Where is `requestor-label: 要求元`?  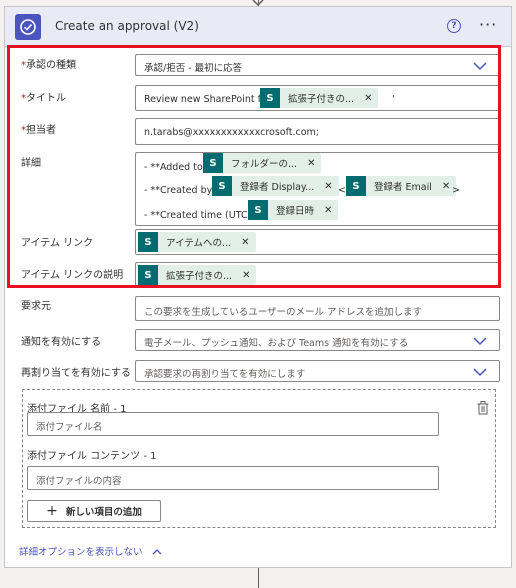 requestor-label: 要求元 is located at coordinates (36, 306).